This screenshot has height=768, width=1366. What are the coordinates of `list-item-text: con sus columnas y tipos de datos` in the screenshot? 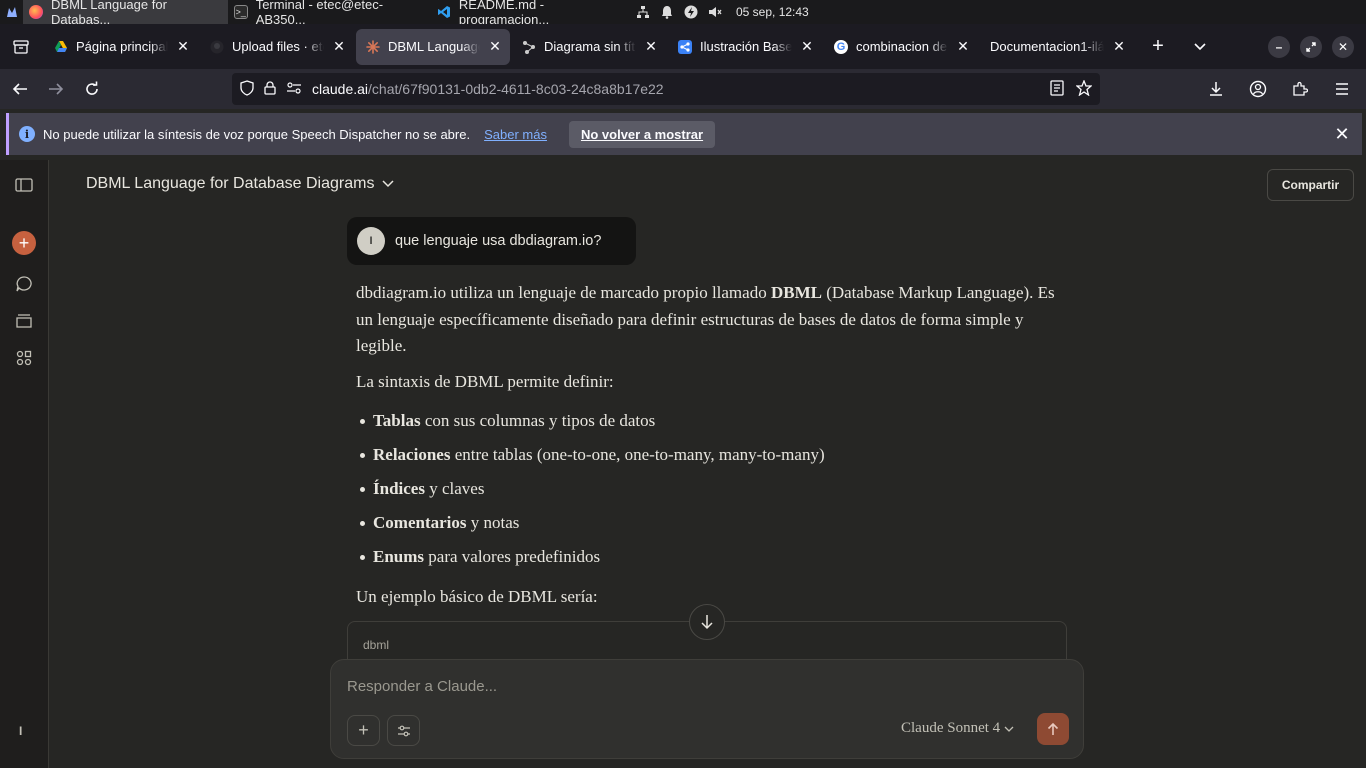 It's located at (538, 420).